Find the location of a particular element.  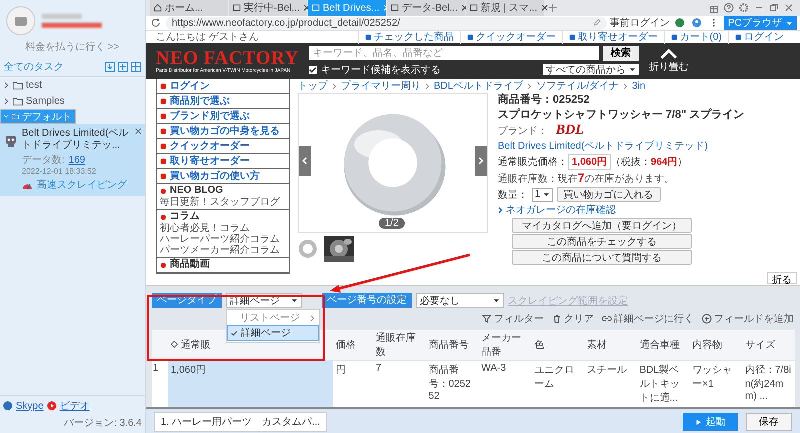

column-header: メーカー品番 is located at coordinates (505, 345).